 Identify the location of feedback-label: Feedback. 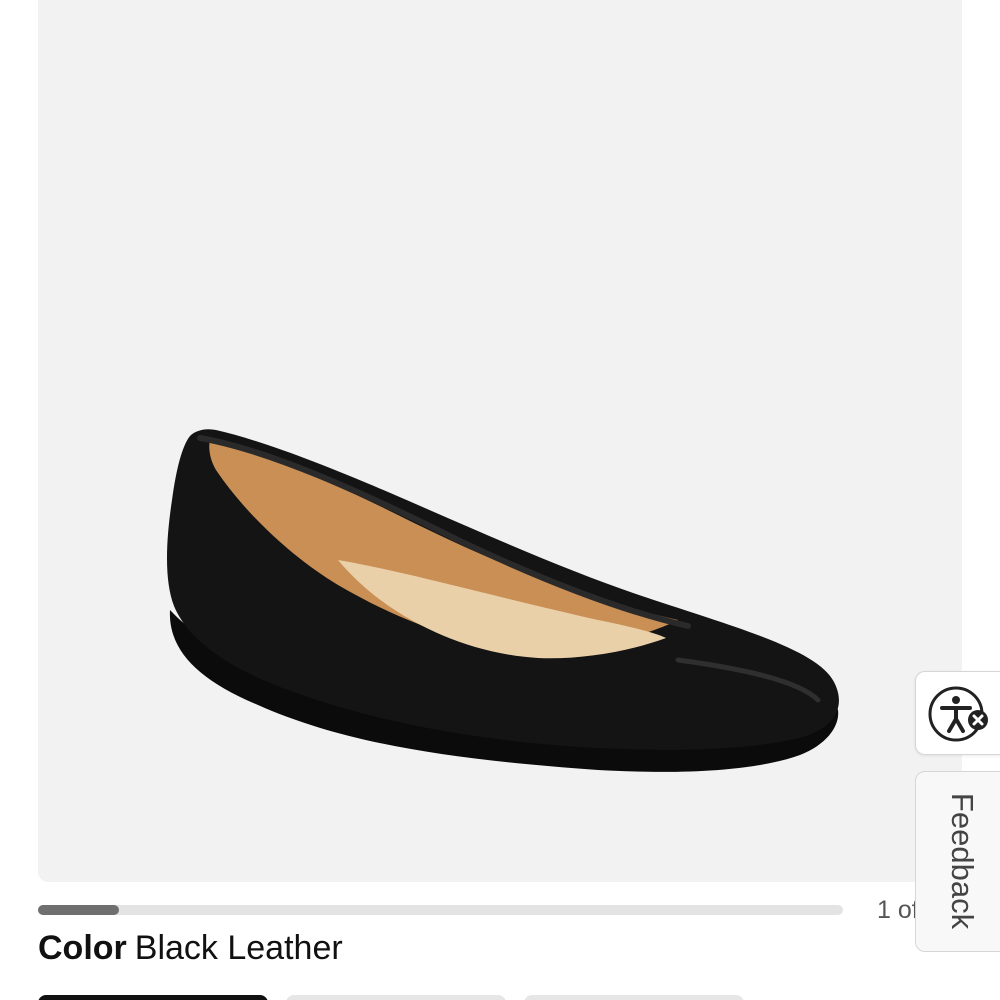
(962, 861).